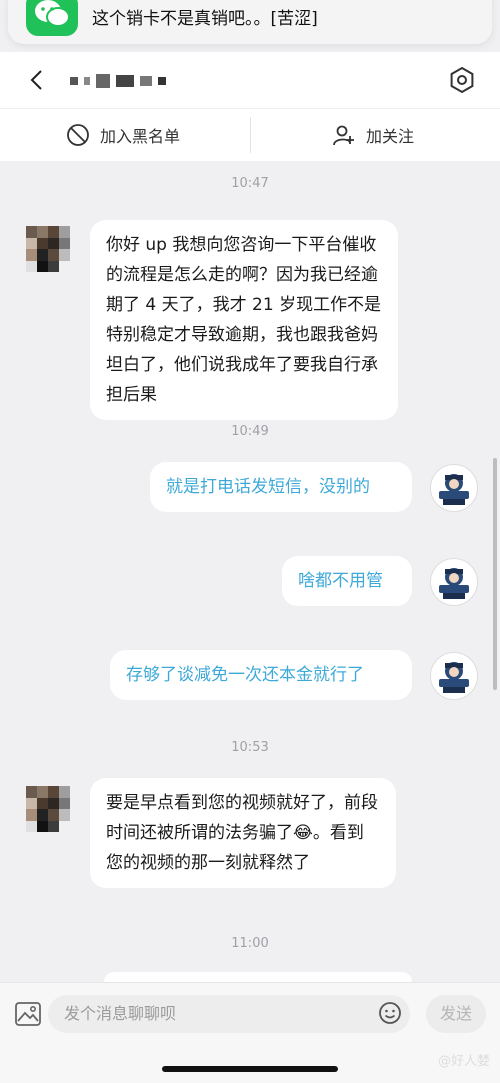  What do you see at coordinates (250, 80) in the screenshot?
I see `chat-header` at bounding box center [250, 80].